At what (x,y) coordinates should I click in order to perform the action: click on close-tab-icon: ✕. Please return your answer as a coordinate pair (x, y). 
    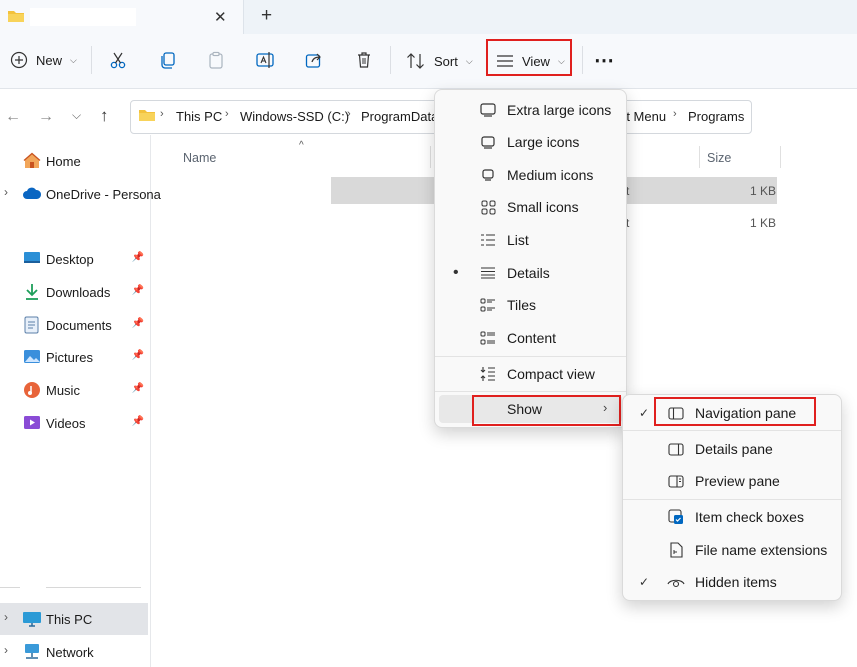
    Looking at the image, I should click on (220, 17).